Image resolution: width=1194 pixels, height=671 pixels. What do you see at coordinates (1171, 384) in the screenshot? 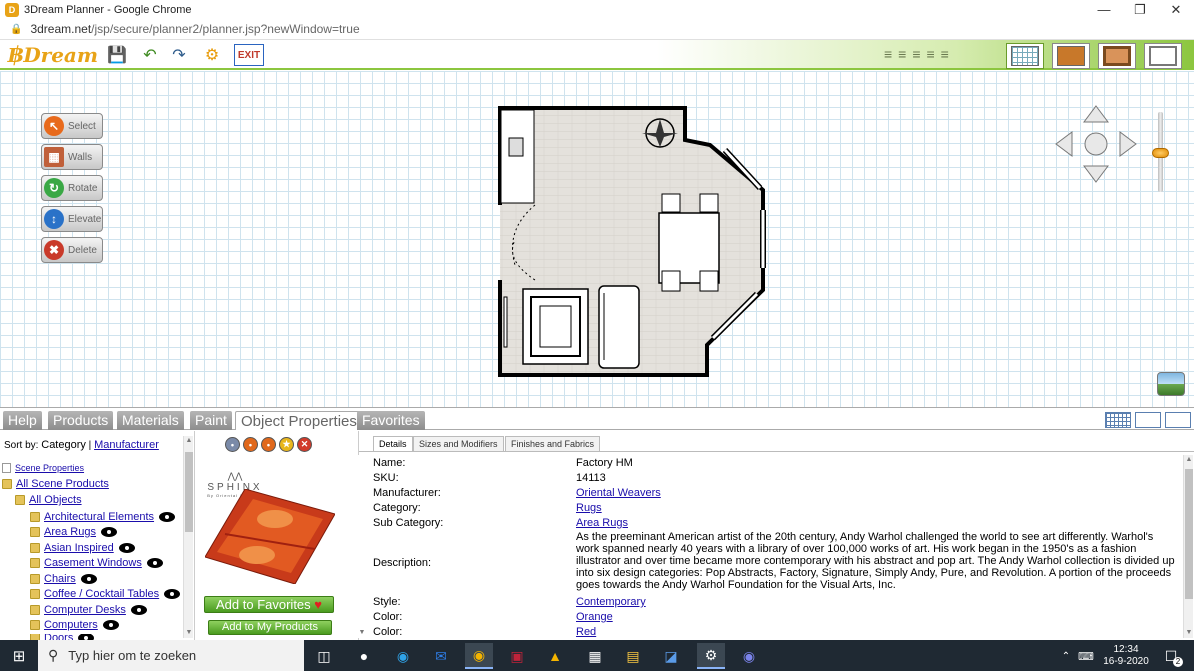
I see `background-image-icon` at bounding box center [1171, 384].